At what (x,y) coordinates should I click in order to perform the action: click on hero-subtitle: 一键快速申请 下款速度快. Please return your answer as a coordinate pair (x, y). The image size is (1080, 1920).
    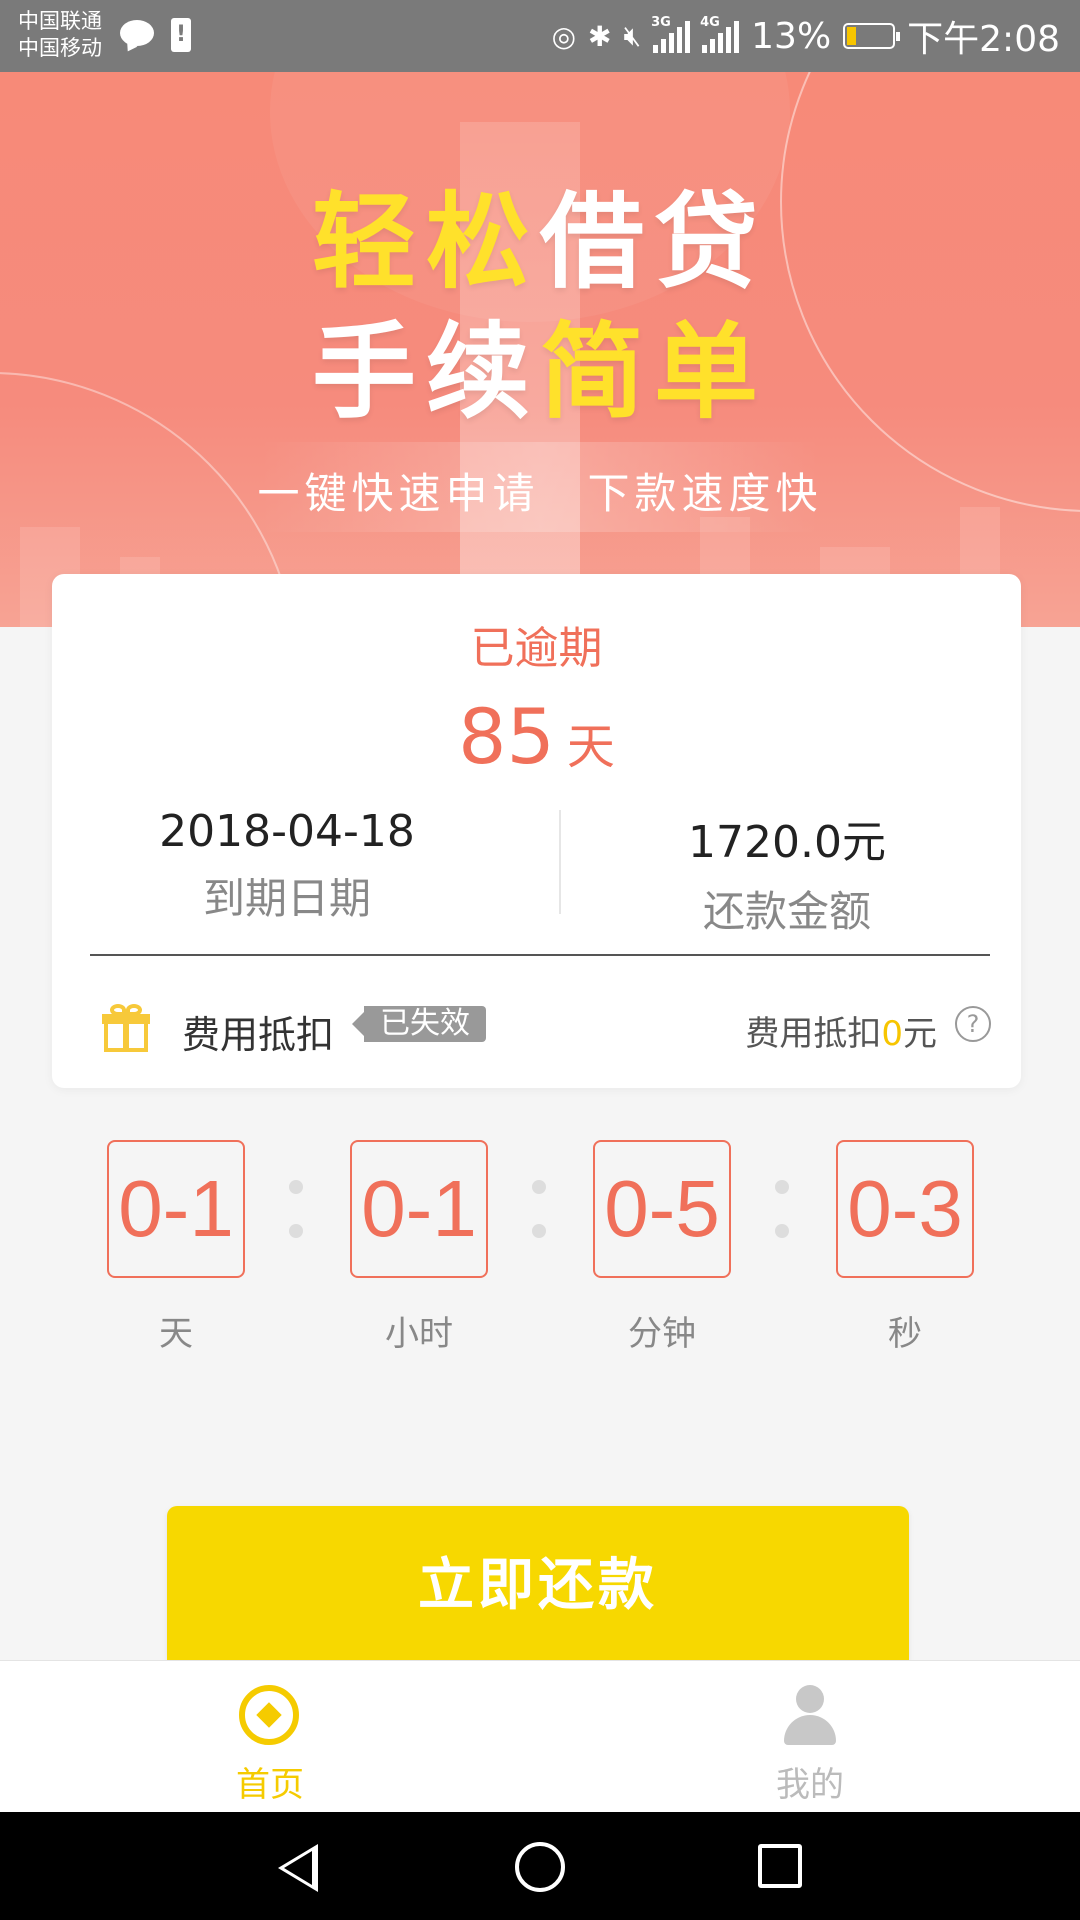
    Looking at the image, I should click on (540, 493).